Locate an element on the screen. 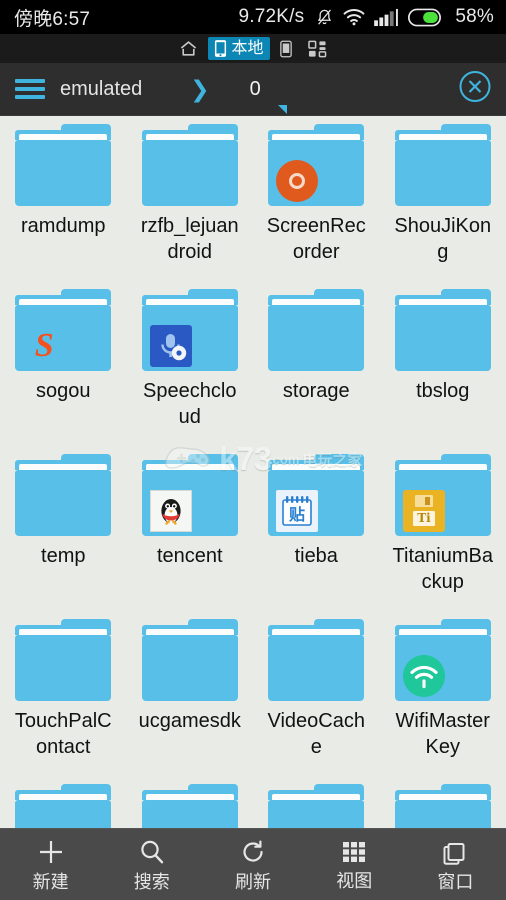  file-item: VideoCache is located at coordinates (316, 693).